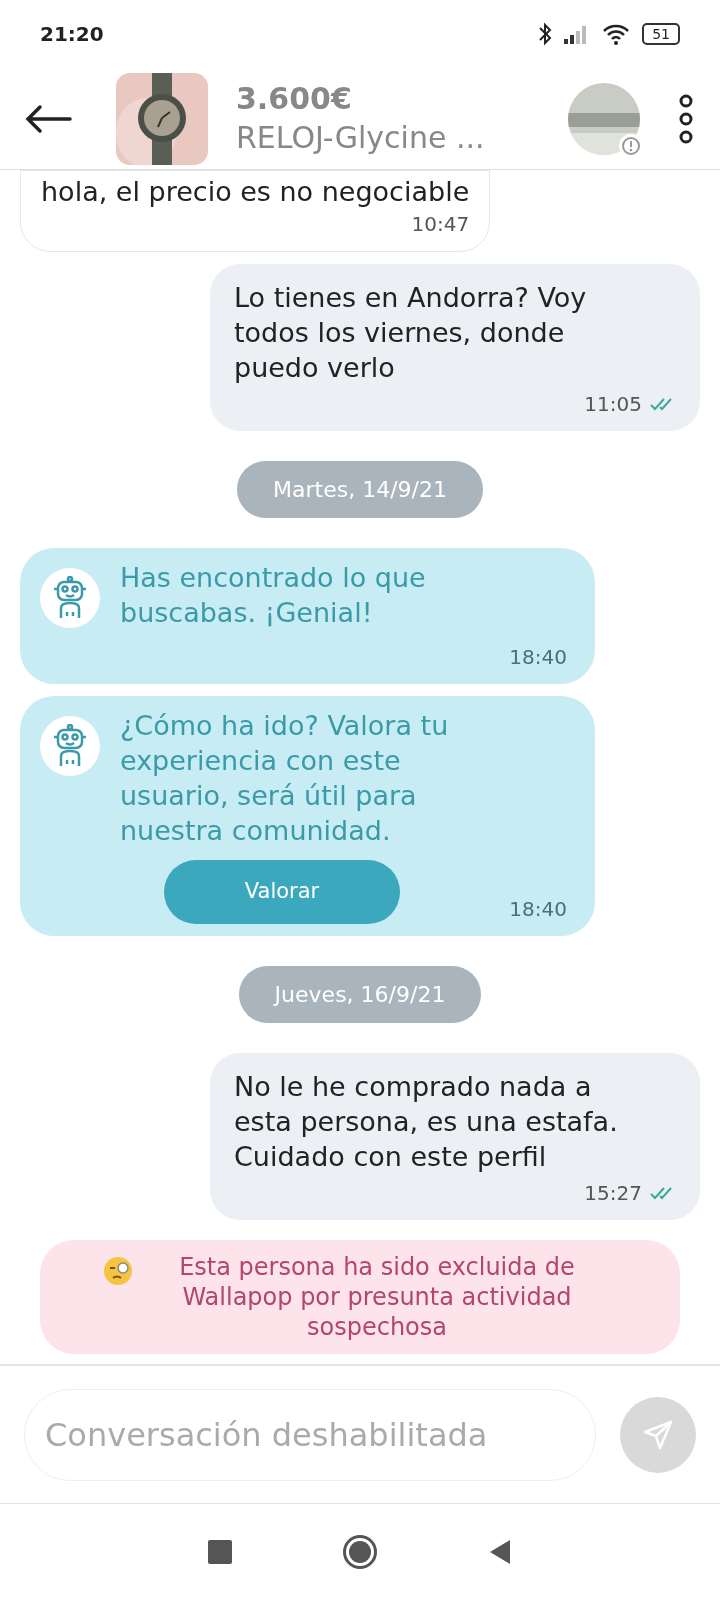 The image size is (720, 1600). Describe the element at coordinates (360, 489) in the screenshot. I see `date-label: Martes, 14/9/21` at that location.